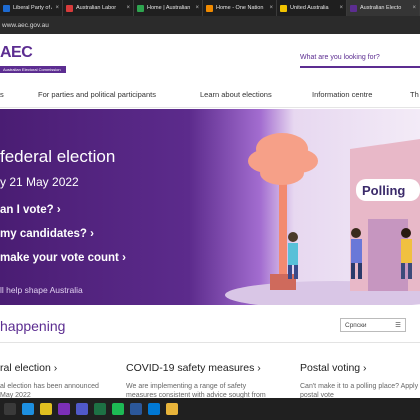 This screenshot has width=420, height=420. Describe the element at coordinates (39, 182) in the screenshot. I see `hero-date: y 21 May 2022` at that location.